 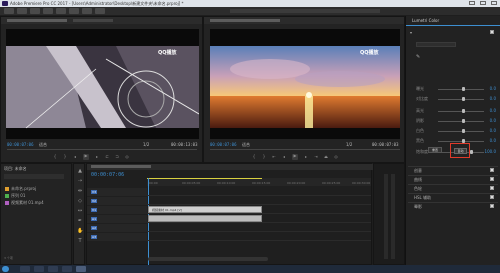 What do you see at coordinates (37, 20) in the screenshot?
I see `source-monitor-tab` at bounding box center [37, 20].